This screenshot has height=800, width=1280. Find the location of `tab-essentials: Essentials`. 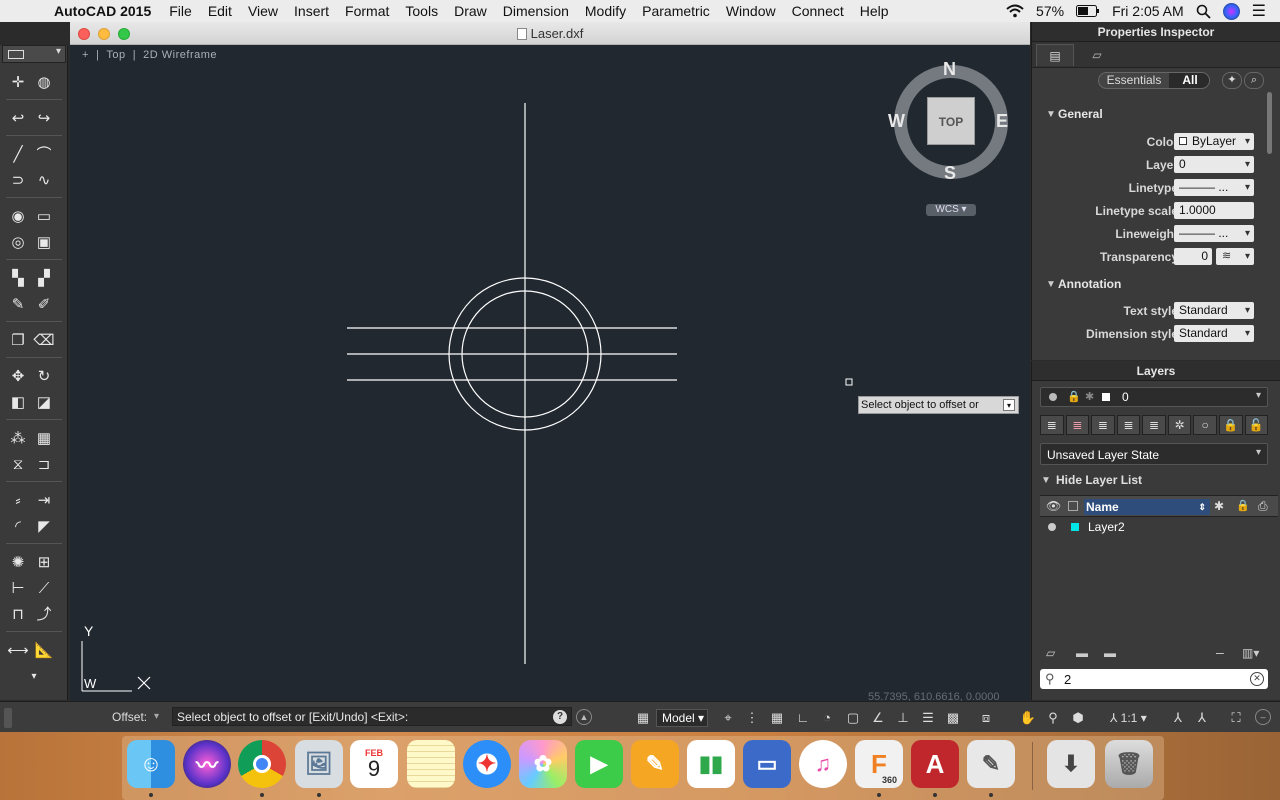

tab-essentials: Essentials is located at coordinates (1134, 80).